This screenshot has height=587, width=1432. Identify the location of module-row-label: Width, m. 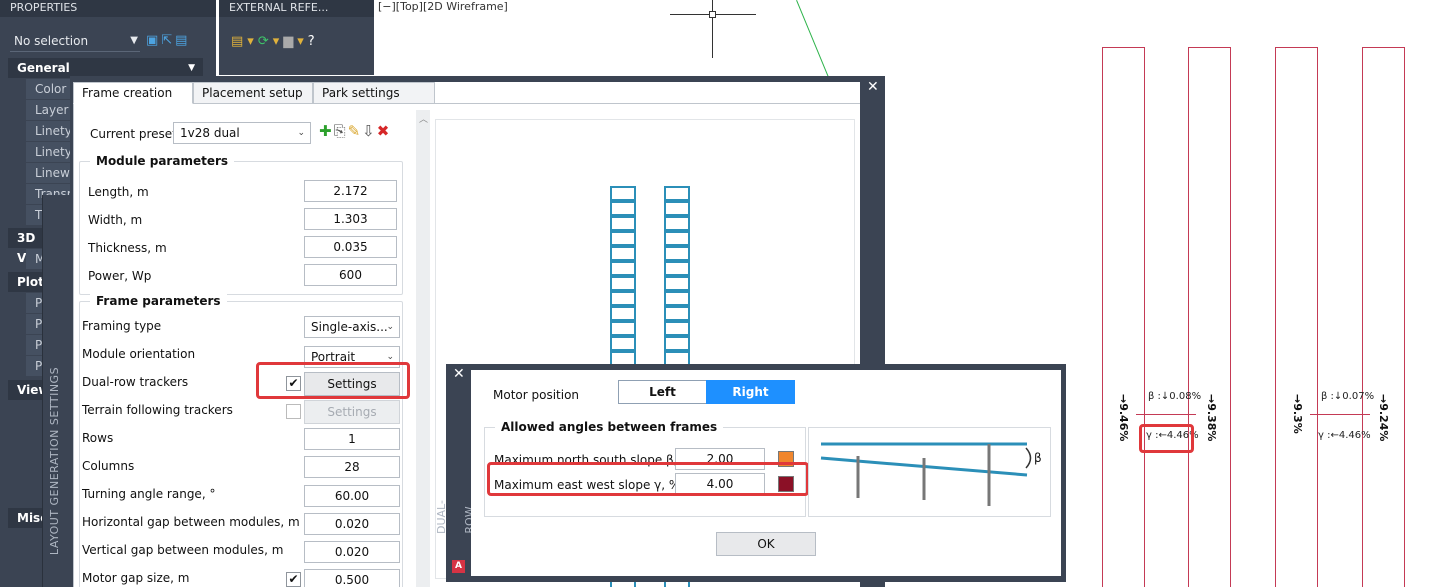
(115, 220).